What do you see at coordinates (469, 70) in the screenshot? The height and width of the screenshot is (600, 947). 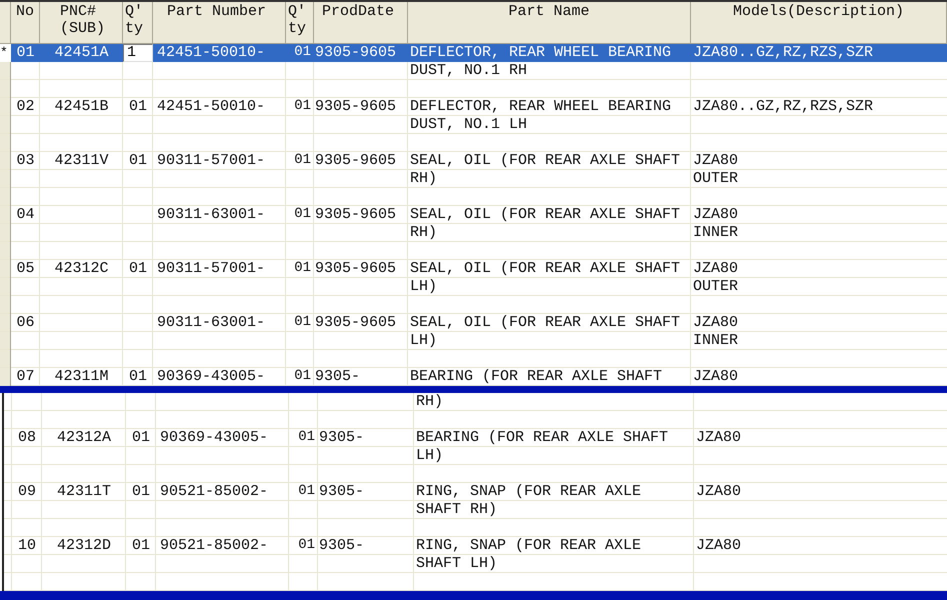 I see `part-name-text: DUST, NO.1 RH` at bounding box center [469, 70].